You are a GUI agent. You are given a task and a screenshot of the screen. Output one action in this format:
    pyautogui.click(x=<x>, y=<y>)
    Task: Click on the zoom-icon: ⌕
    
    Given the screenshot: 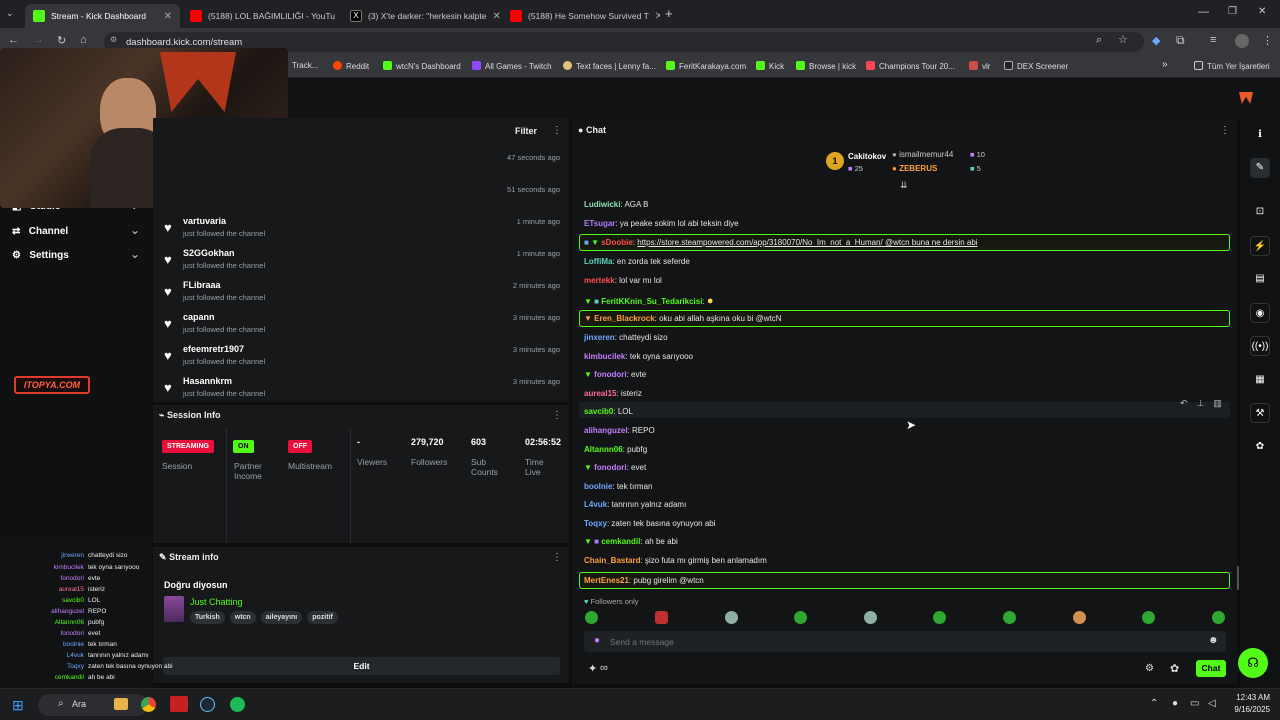 What is the action you would take?
    pyautogui.click(x=1099, y=40)
    